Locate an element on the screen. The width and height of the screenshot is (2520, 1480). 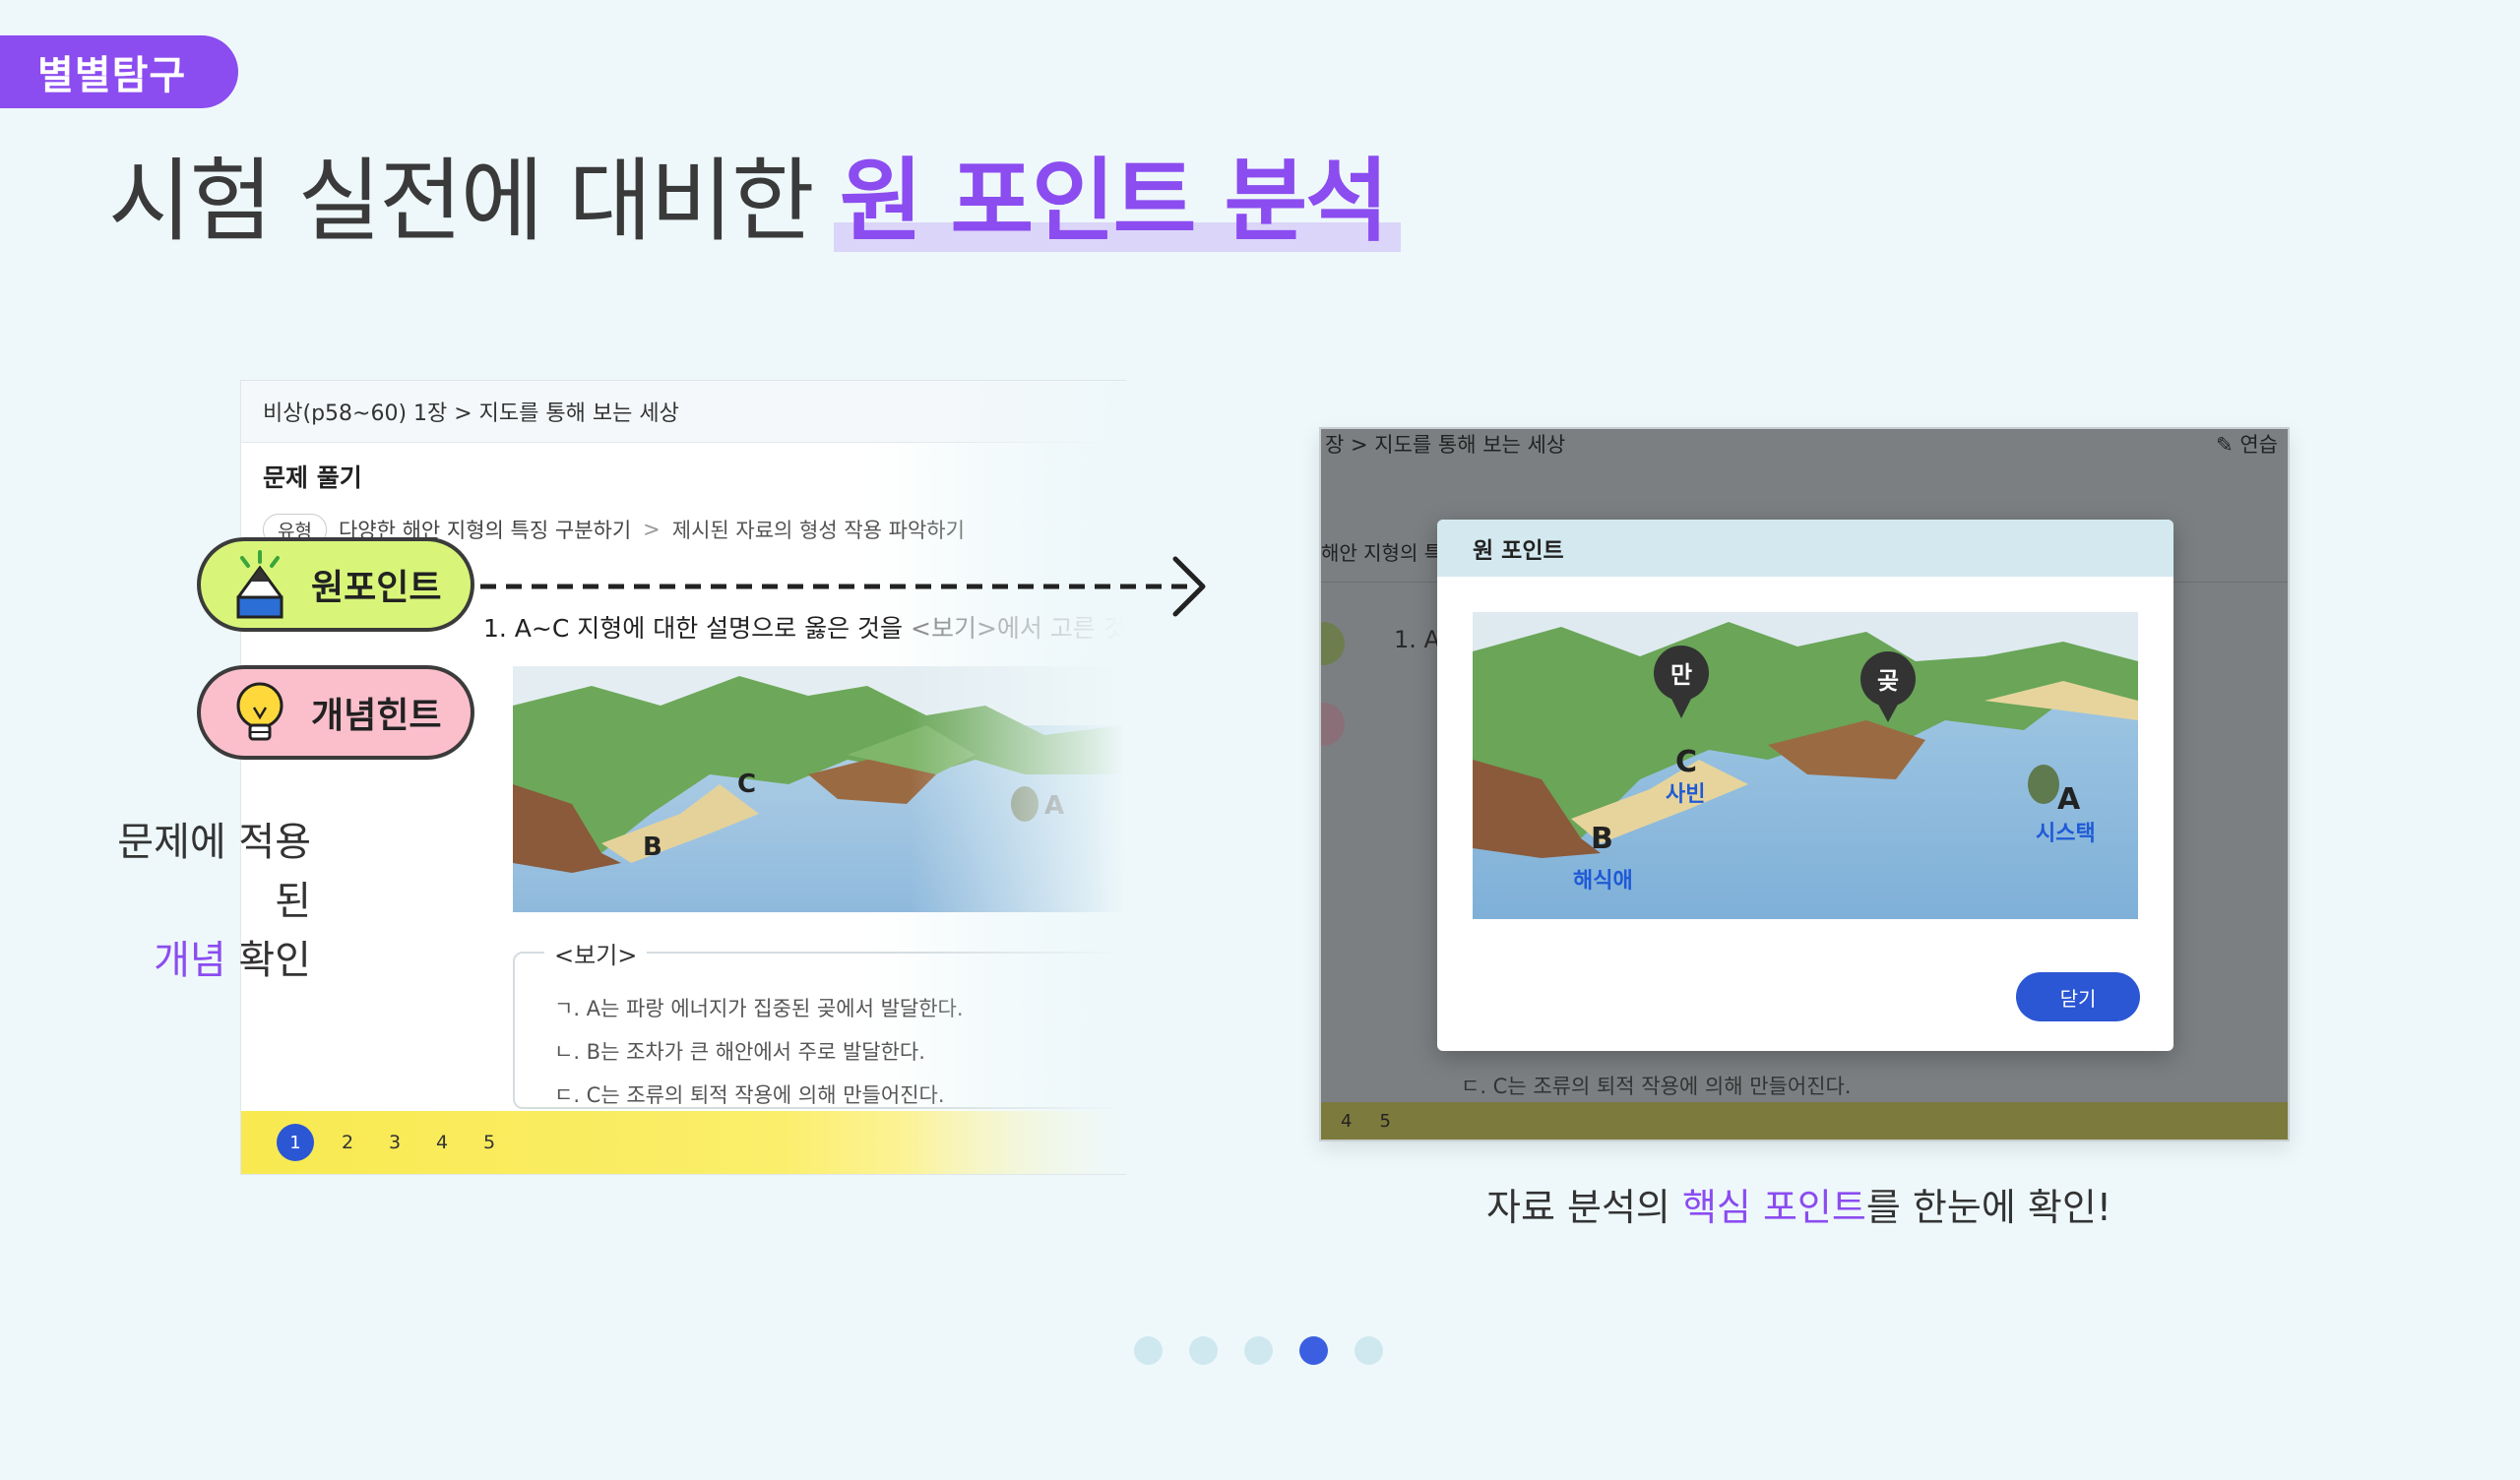
one-point-button: 원포인트 is located at coordinates (335, 585).